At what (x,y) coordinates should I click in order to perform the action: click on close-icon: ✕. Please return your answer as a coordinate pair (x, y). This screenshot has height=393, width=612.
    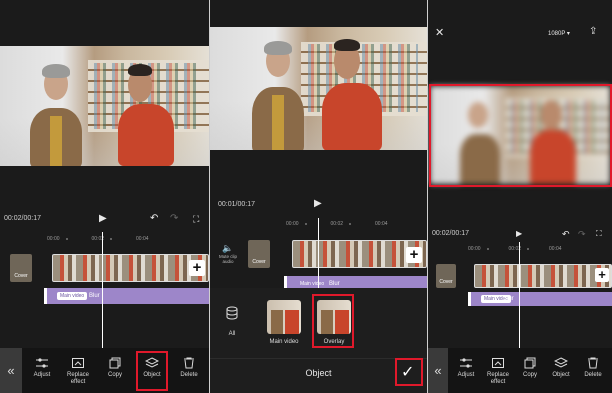
    Looking at the image, I should click on (439, 33).